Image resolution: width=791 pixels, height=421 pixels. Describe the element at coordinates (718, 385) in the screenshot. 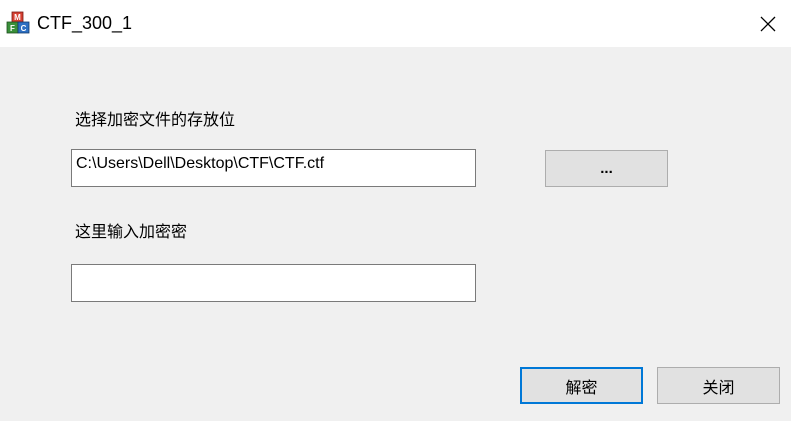

I see `close-button: 关闭` at that location.